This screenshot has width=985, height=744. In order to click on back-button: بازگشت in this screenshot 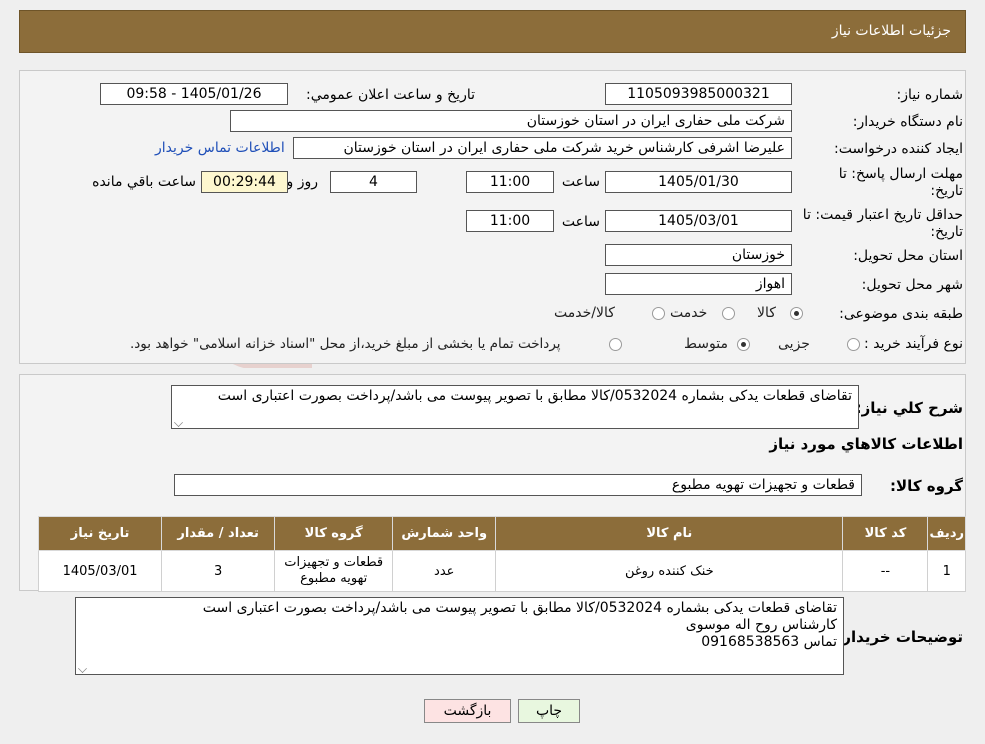, I will do `click(467, 711)`.